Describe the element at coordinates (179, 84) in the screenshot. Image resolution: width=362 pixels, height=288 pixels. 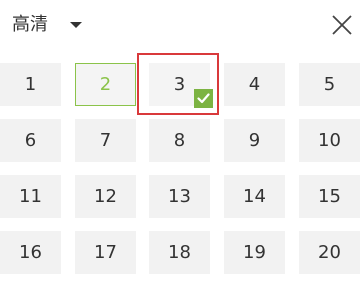
I see `episode-label: 3` at that location.